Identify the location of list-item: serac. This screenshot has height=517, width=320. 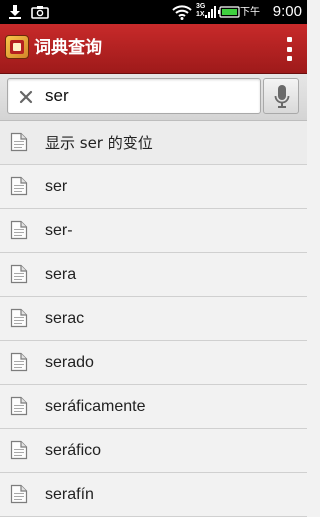
(153, 319).